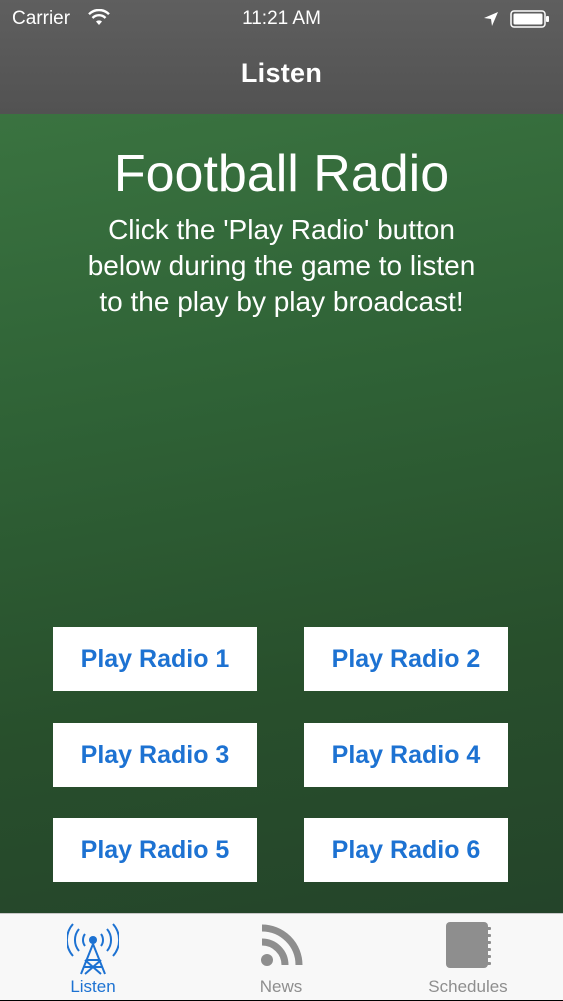 The height and width of the screenshot is (1001, 563). Describe the element at coordinates (468, 986) in the screenshot. I see `tab-schedules-label: Schedules` at that location.